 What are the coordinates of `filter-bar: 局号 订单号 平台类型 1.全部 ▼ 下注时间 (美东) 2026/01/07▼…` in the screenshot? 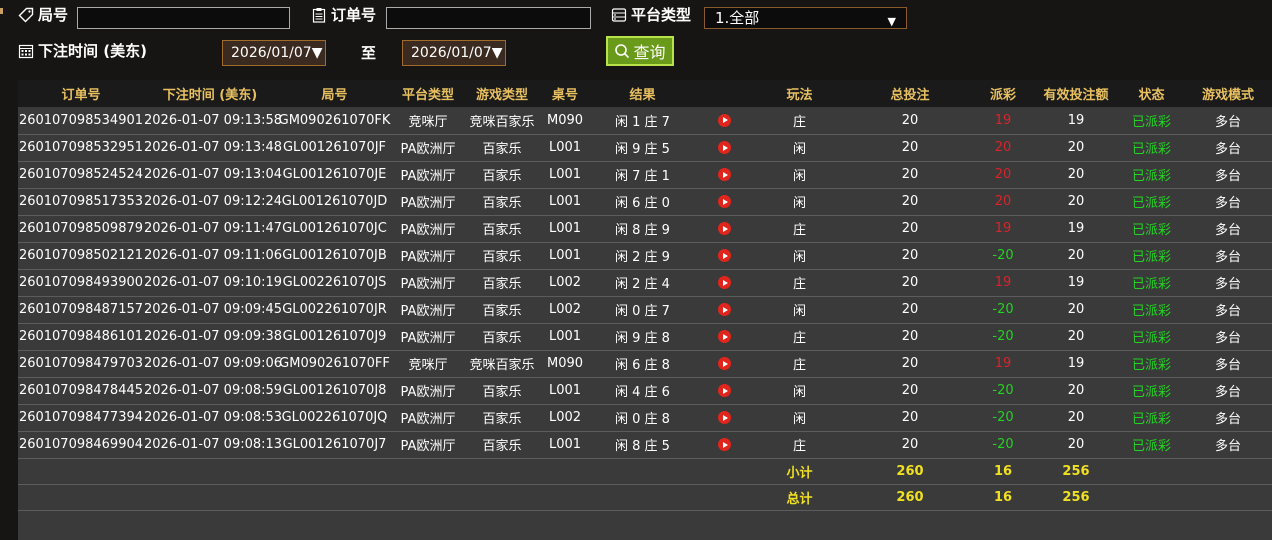 It's located at (636, 40).